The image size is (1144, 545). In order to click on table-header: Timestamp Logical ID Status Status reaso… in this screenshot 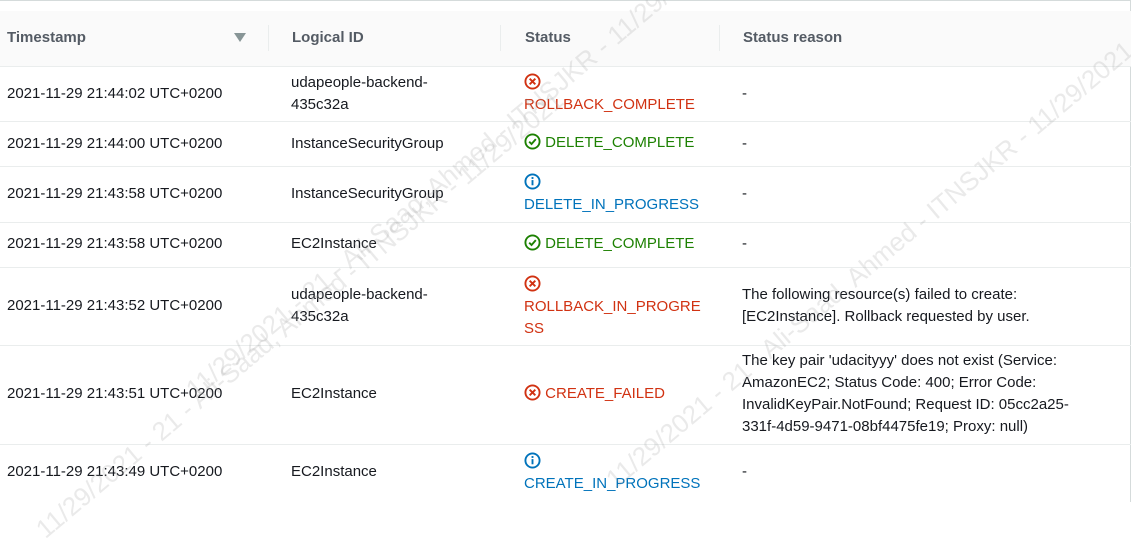, I will do `click(565, 39)`.